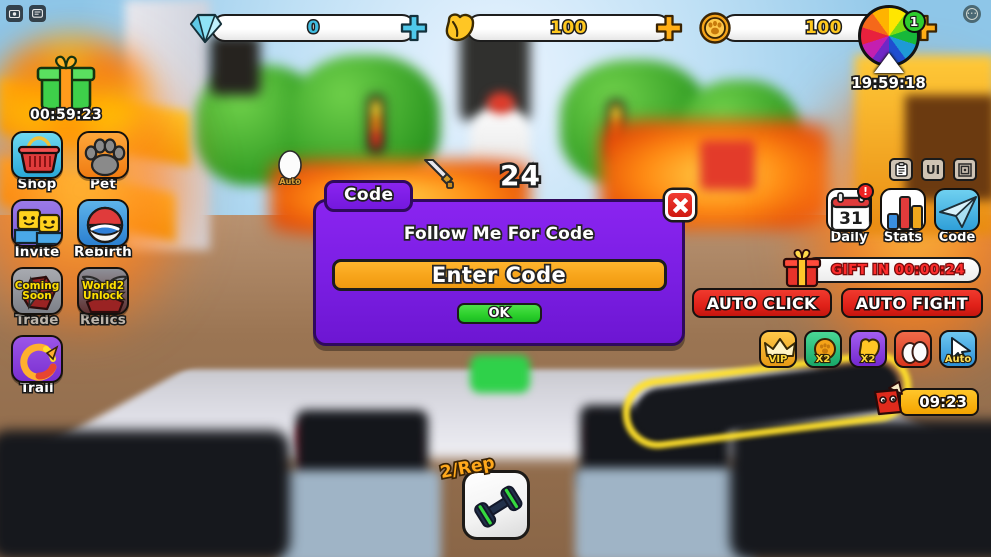  I want to click on gift-timer-block: 00:59:23, so click(73, 92).